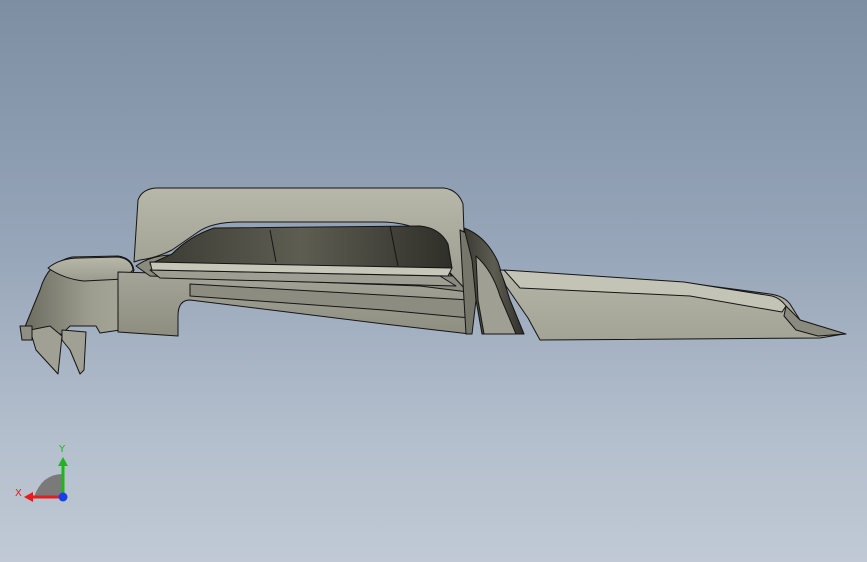 The image size is (867, 562). Describe the element at coordinates (62, 449) in the screenshot. I see `y-axis-label: Y` at that location.